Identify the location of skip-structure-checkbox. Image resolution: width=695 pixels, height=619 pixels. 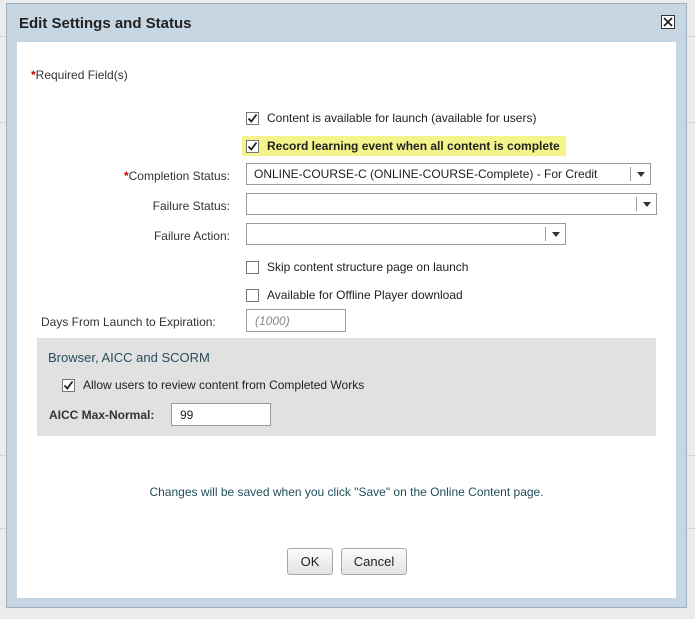
(252, 267).